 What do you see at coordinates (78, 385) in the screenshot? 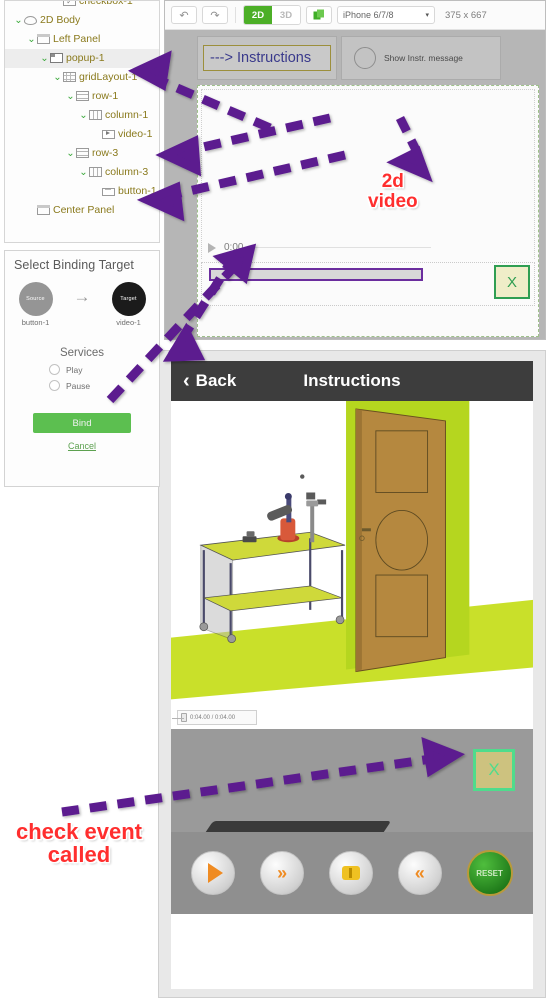
I see `service-radio-label: Pause` at bounding box center [78, 385].